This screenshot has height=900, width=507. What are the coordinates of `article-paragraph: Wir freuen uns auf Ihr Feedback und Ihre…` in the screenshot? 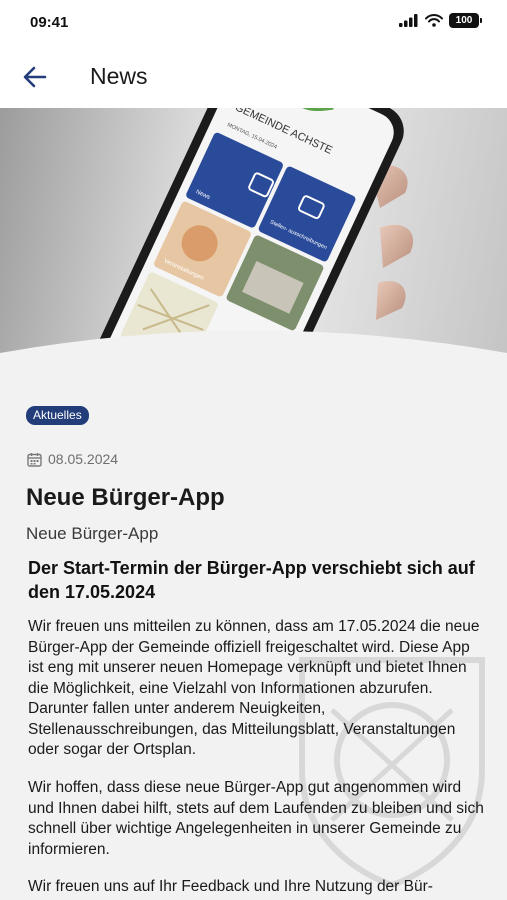 It's located at (230, 886).